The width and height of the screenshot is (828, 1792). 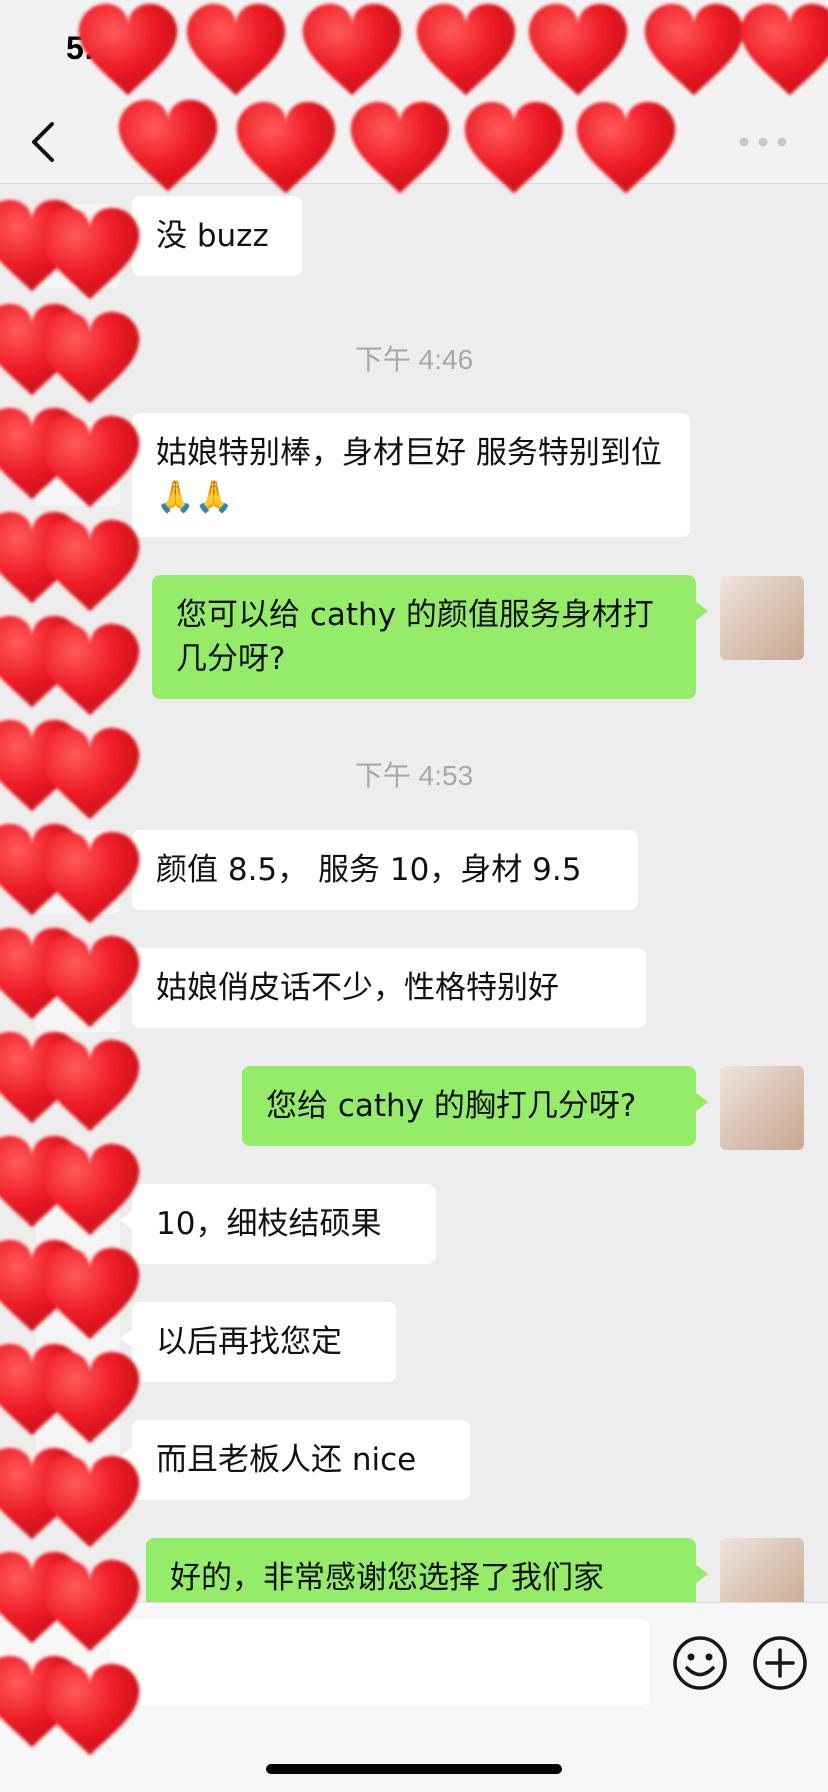 I want to click on message-text: 以后再找您定, so click(x=249, y=1342).